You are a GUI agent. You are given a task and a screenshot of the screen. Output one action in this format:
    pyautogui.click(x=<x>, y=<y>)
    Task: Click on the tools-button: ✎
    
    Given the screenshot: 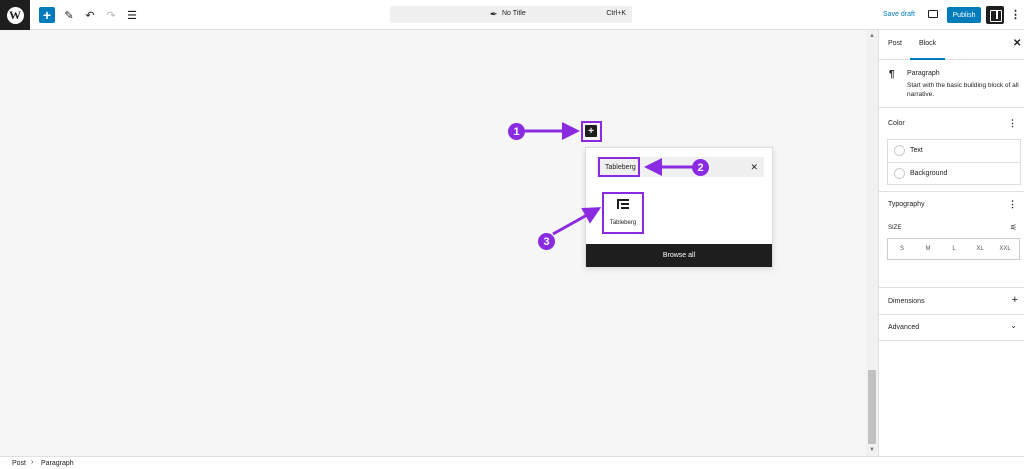 What is the action you would take?
    pyautogui.click(x=69, y=15)
    